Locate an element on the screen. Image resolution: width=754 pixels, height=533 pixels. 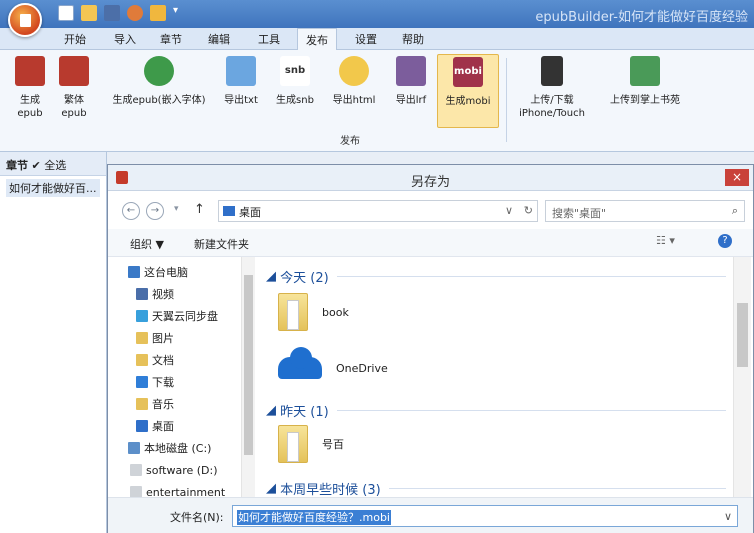
tree-item-music: 音乐 is located at coordinates (155, 404).